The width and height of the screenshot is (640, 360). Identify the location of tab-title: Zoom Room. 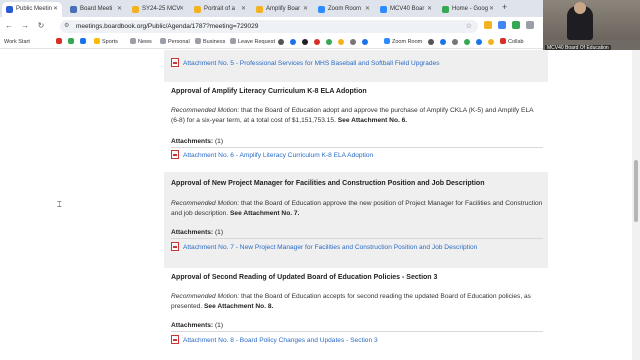
(345, 9).